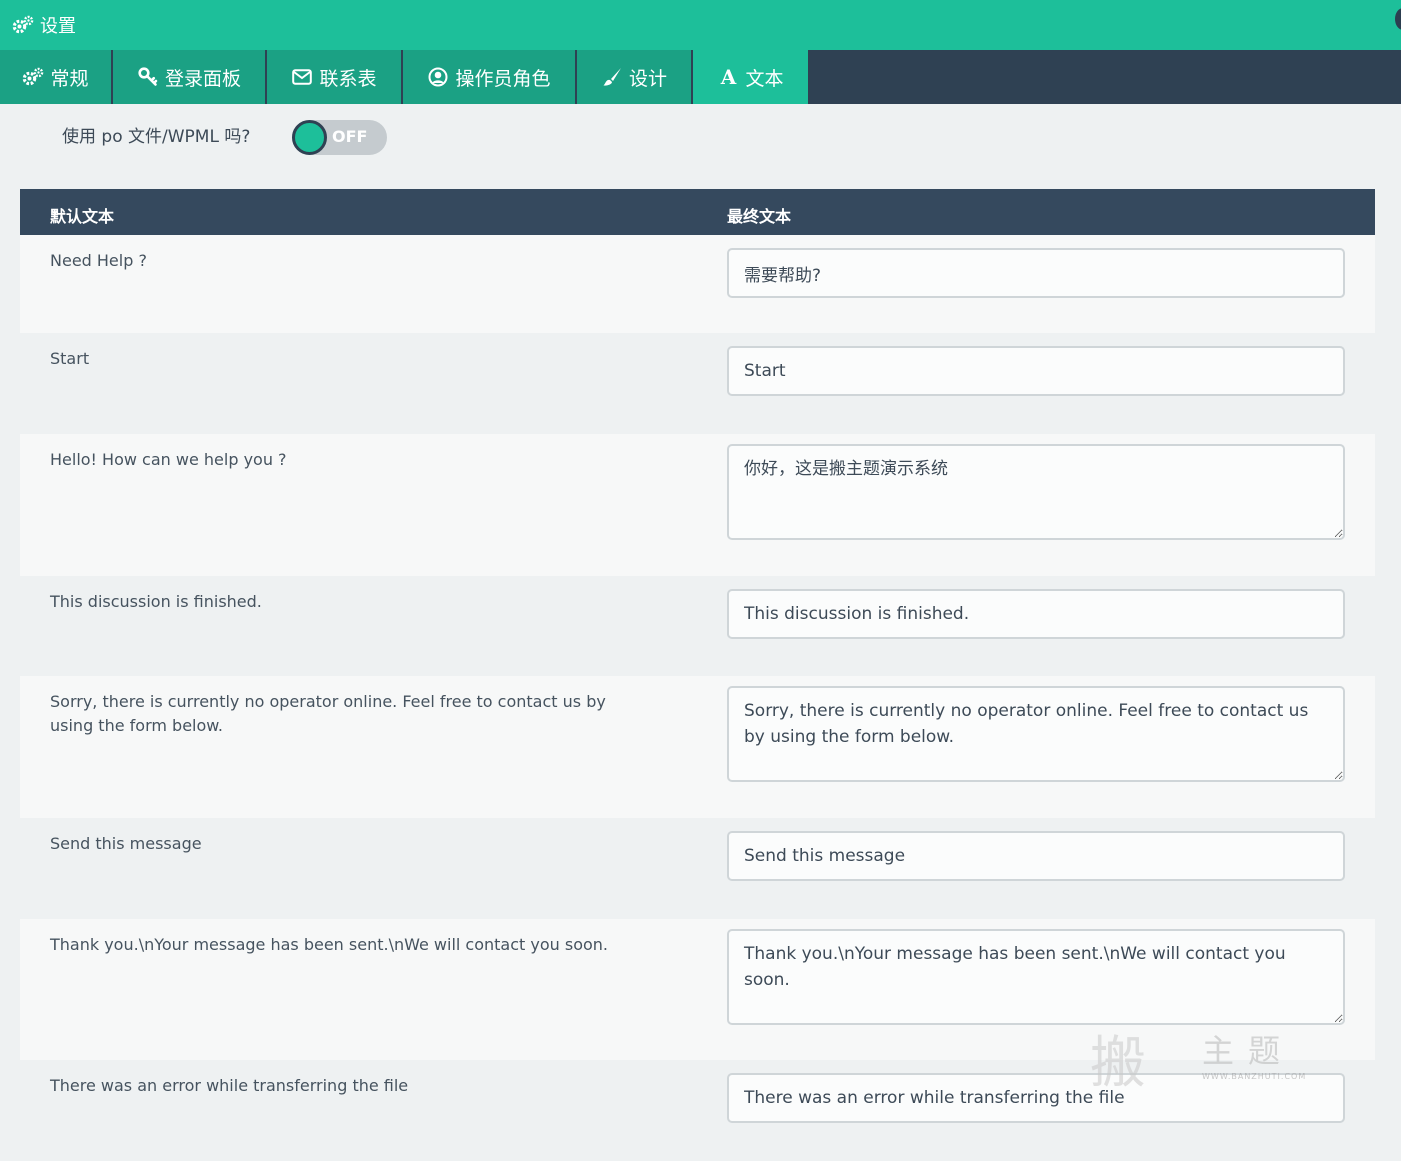 This screenshot has width=1401, height=1161. Describe the element at coordinates (728, 77) in the screenshot. I see `font-icon: A` at that location.